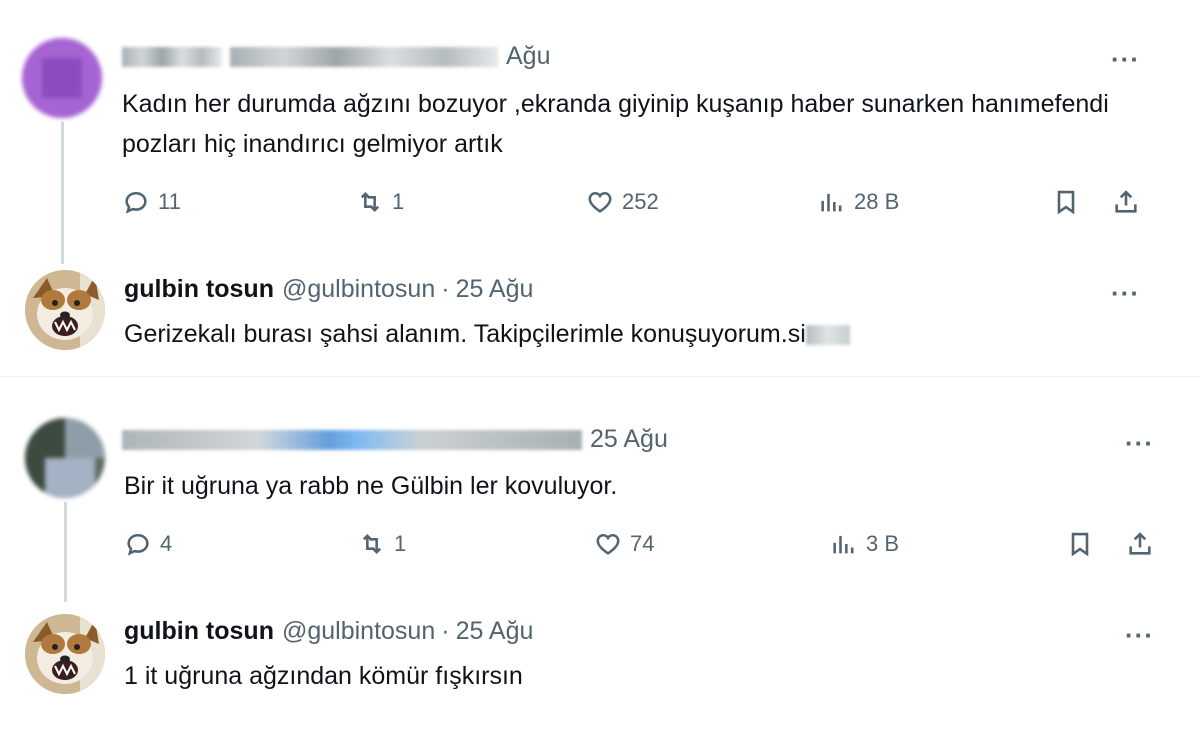  I want to click on reply-button: 11, so click(151, 202).